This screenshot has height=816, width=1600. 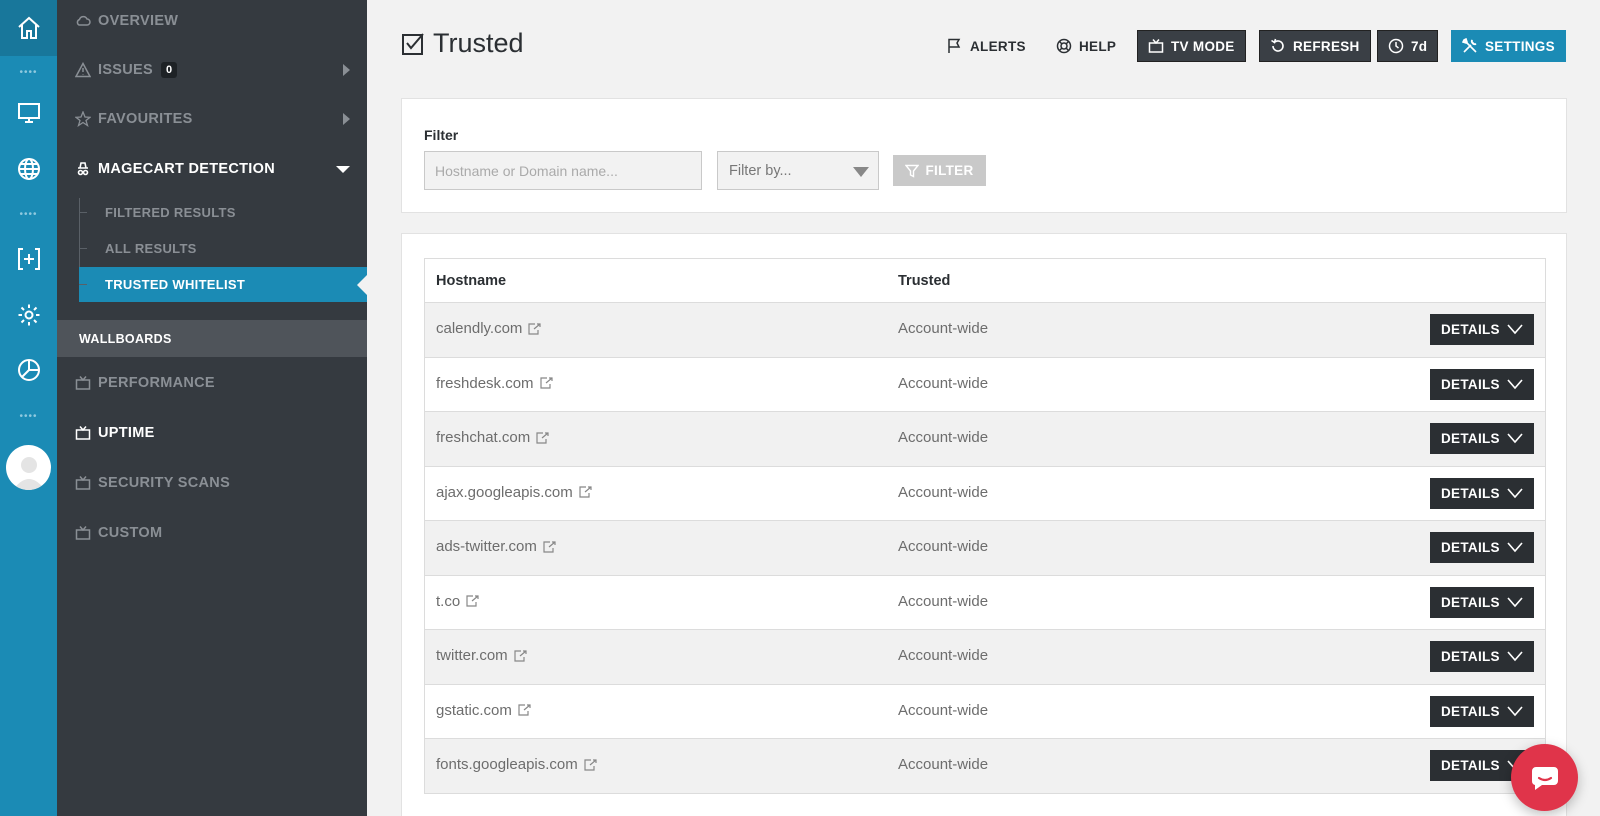 I want to click on collapse-caret-icon, so click(x=343, y=169).